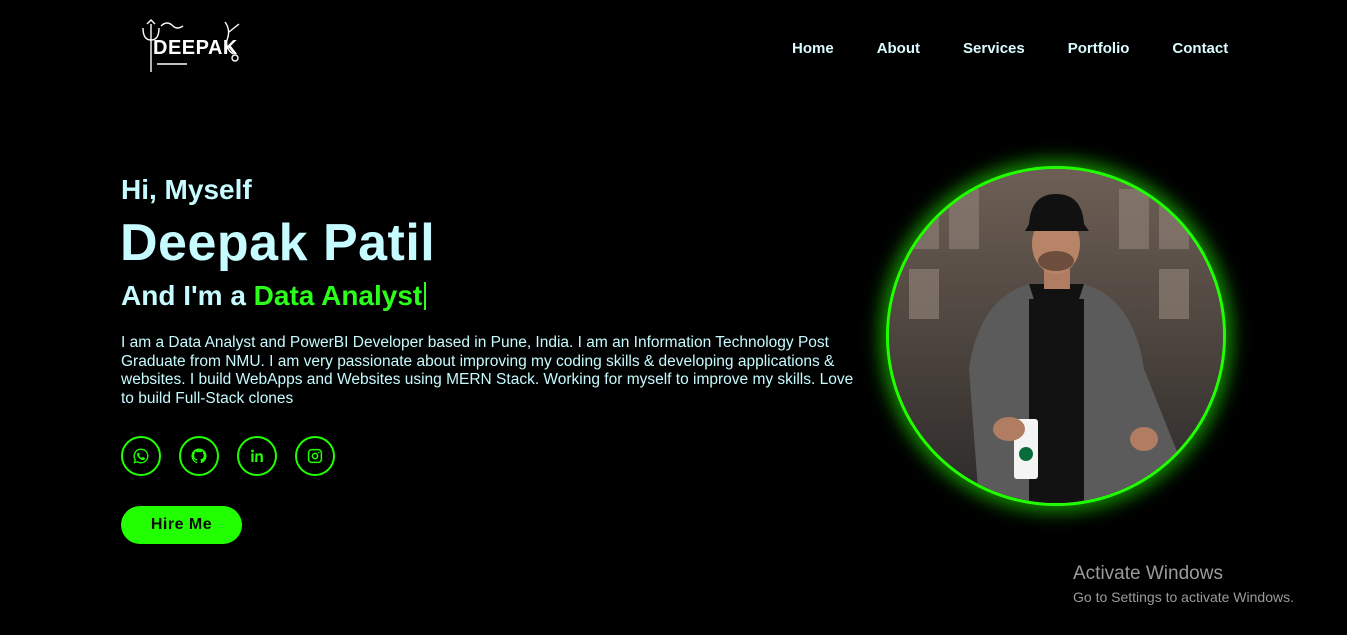 This screenshot has height=635, width=1347. Describe the element at coordinates (228, 456) in the screenshot. I see `social-links` at that location.